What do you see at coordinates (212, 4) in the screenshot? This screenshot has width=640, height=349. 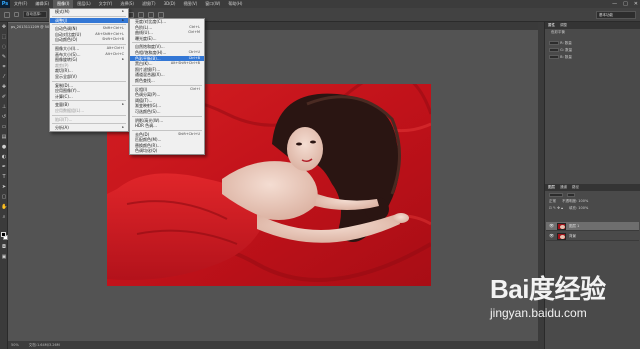 I see `menubar-item: 窗口(W)` at bounding box center [212, 4].